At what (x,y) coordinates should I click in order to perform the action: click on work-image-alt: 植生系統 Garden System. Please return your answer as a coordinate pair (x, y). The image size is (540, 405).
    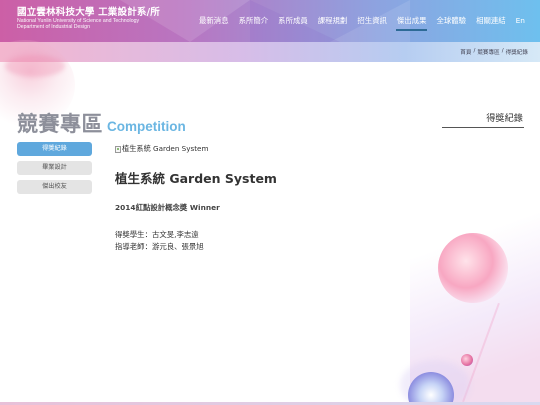
    Looking at the image, I should click on (165, 148).